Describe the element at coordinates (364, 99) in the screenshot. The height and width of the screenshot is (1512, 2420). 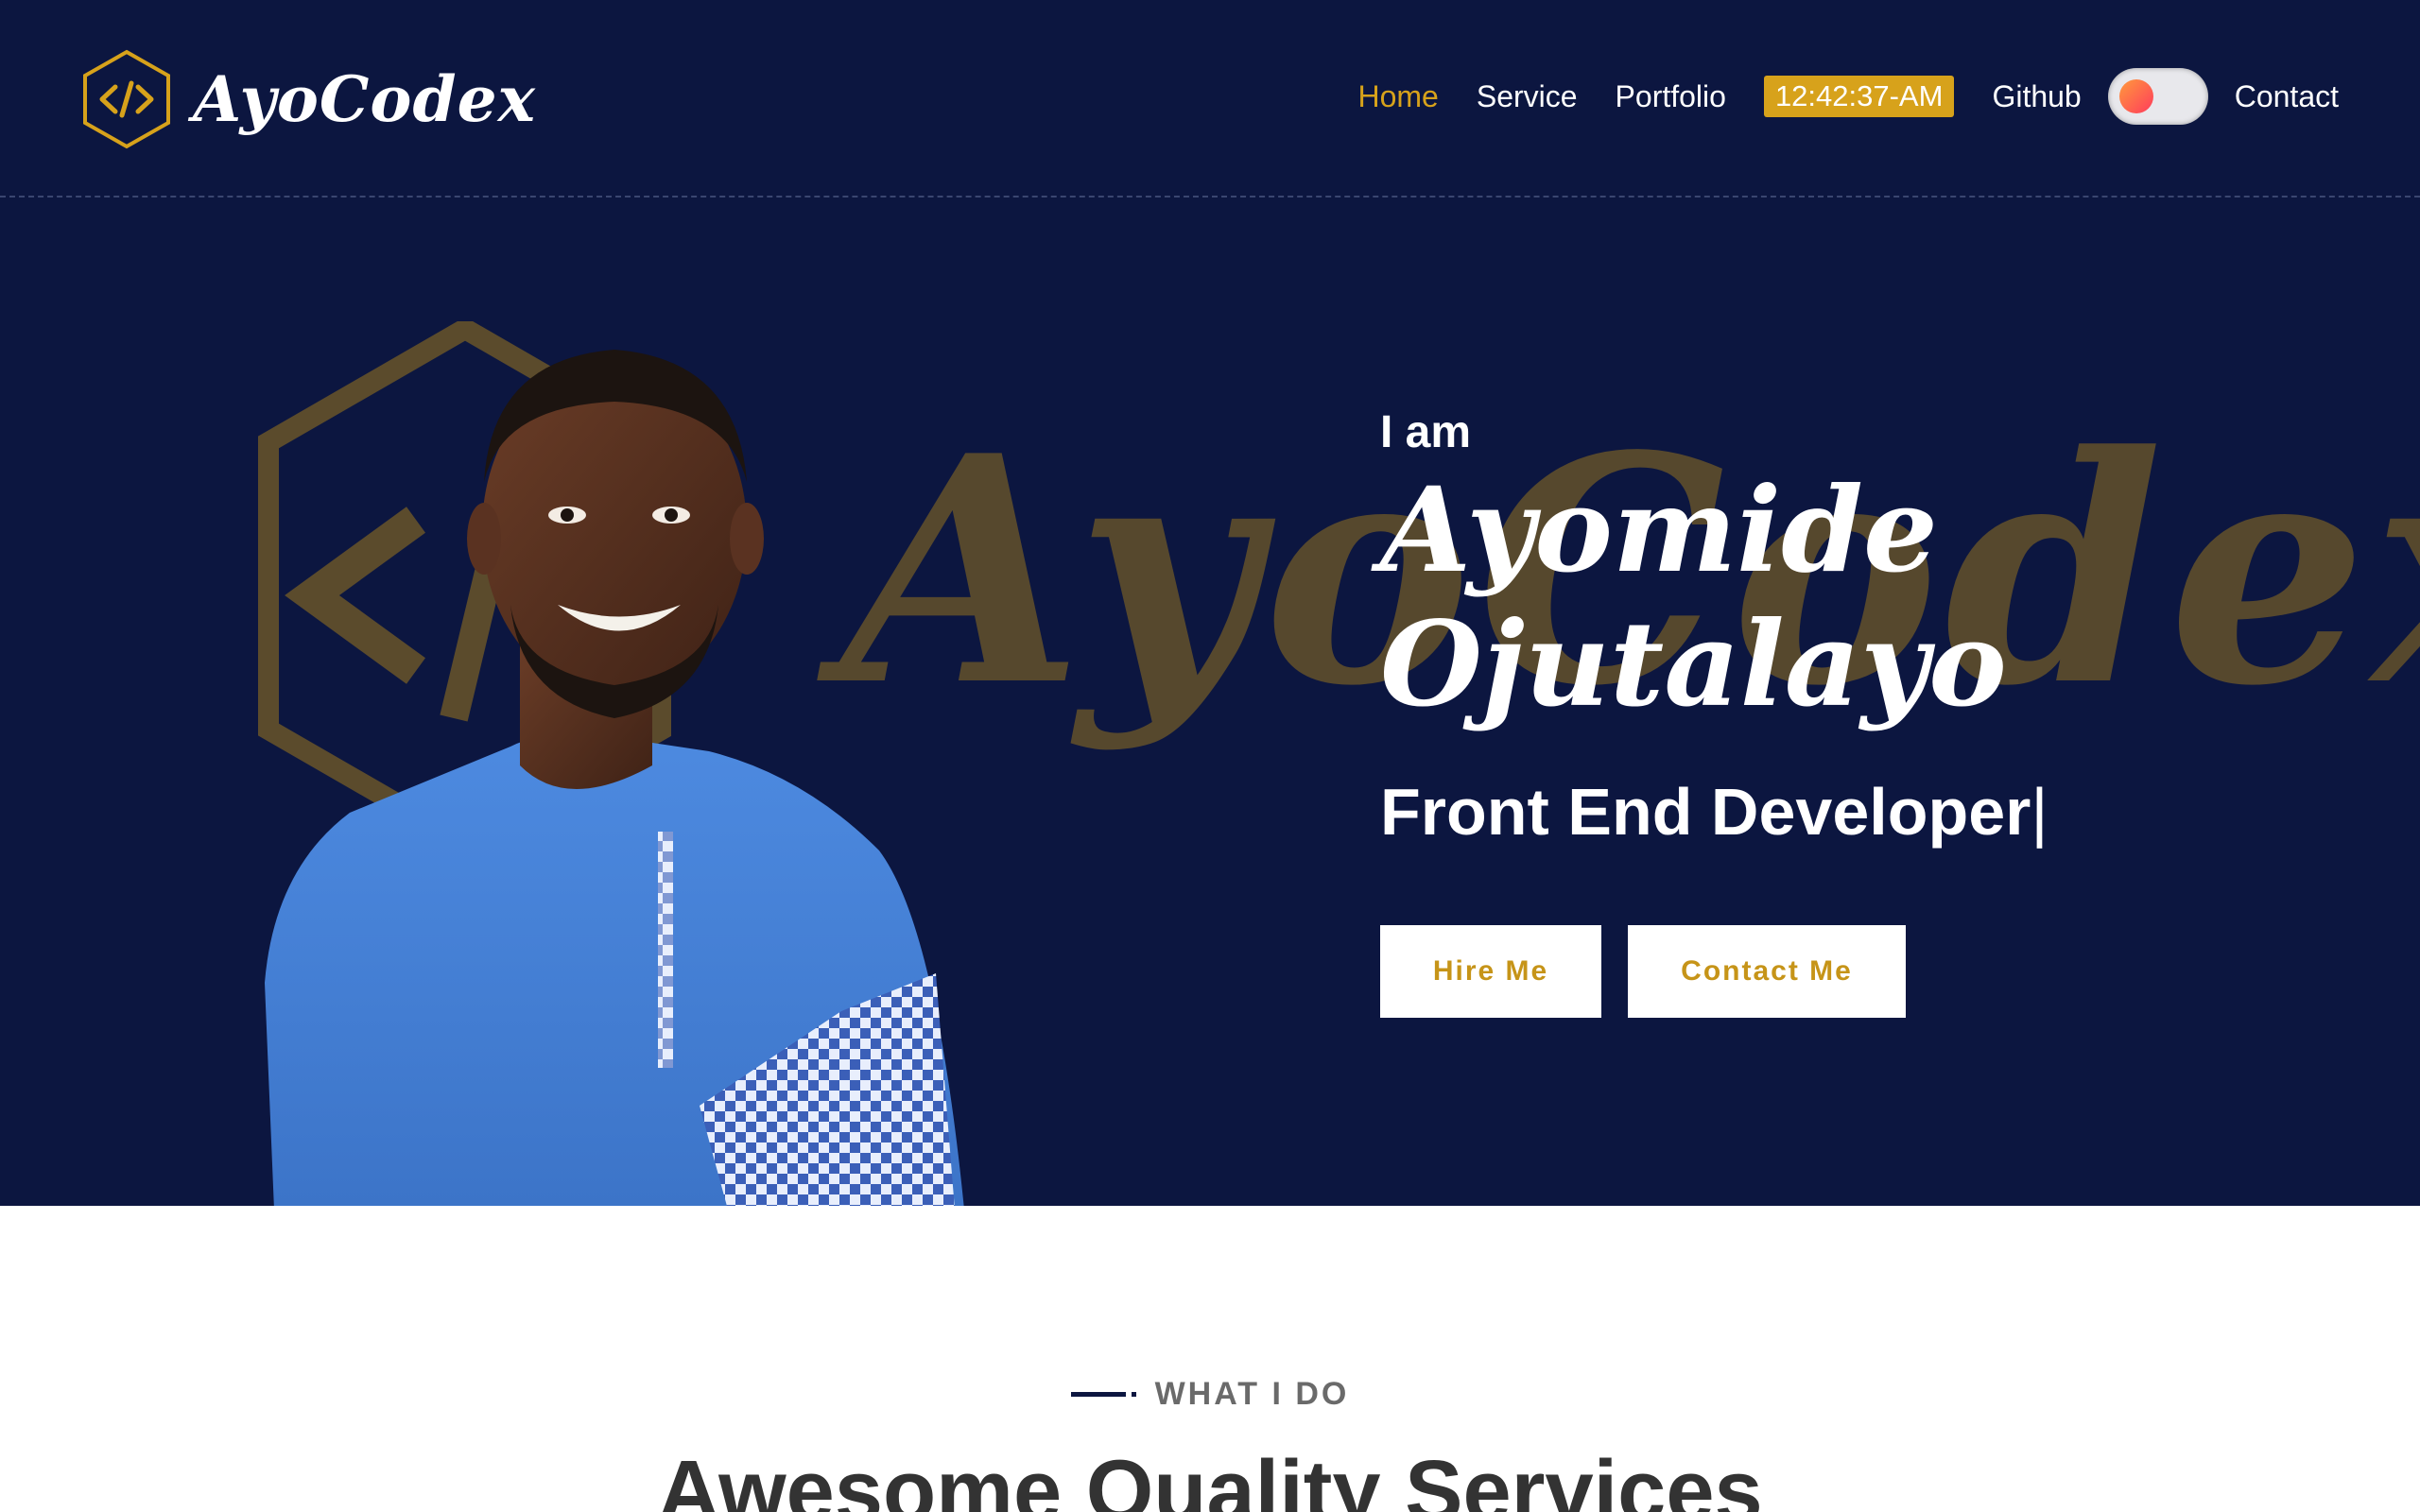
I see `brand-name: AyoCodex` at that location.